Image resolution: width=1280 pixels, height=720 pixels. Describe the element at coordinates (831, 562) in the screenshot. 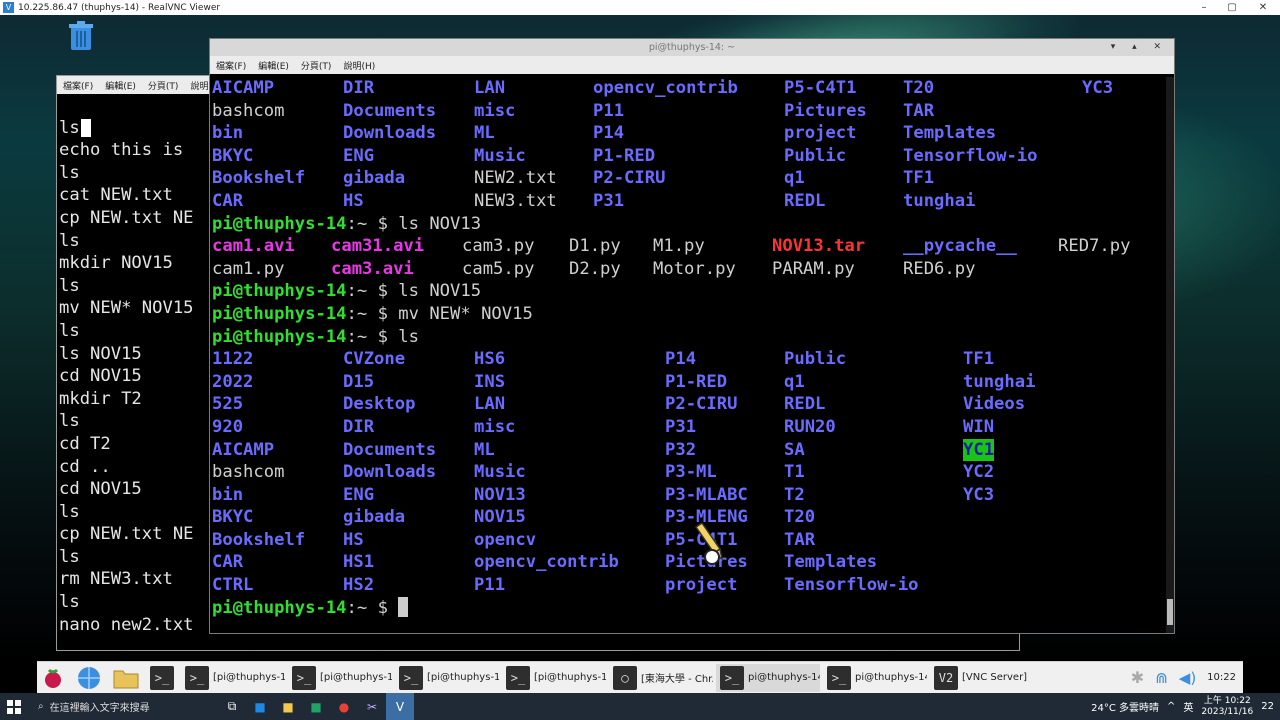

I see `directory-entry: Templates` at that location.